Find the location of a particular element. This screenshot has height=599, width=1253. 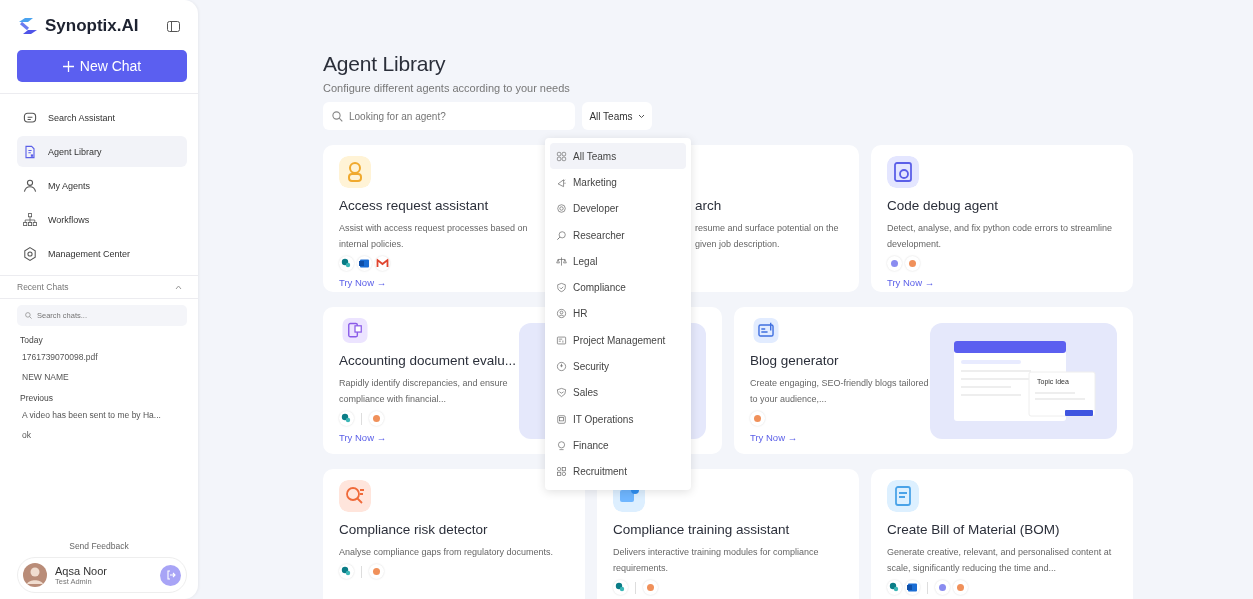

page-subtitle: Configure different agents according to your needs is located at coordinates (447, 88).